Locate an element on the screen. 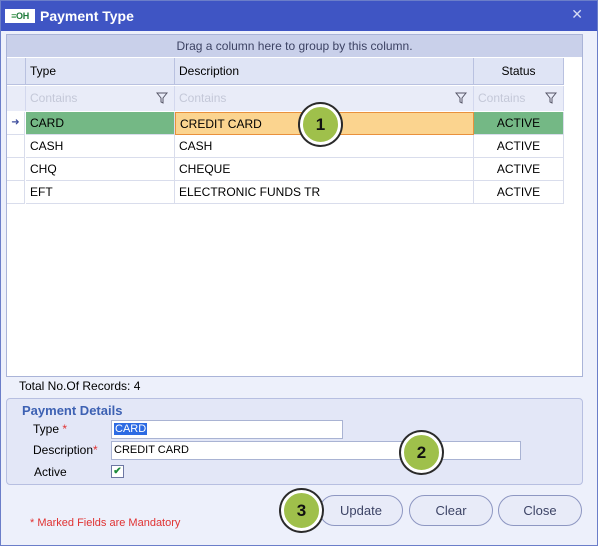 This screenshot has width=598, height=546. mandatory-fields-note: * Marked Fields are Mandatory is located at coordinates (105, 523).